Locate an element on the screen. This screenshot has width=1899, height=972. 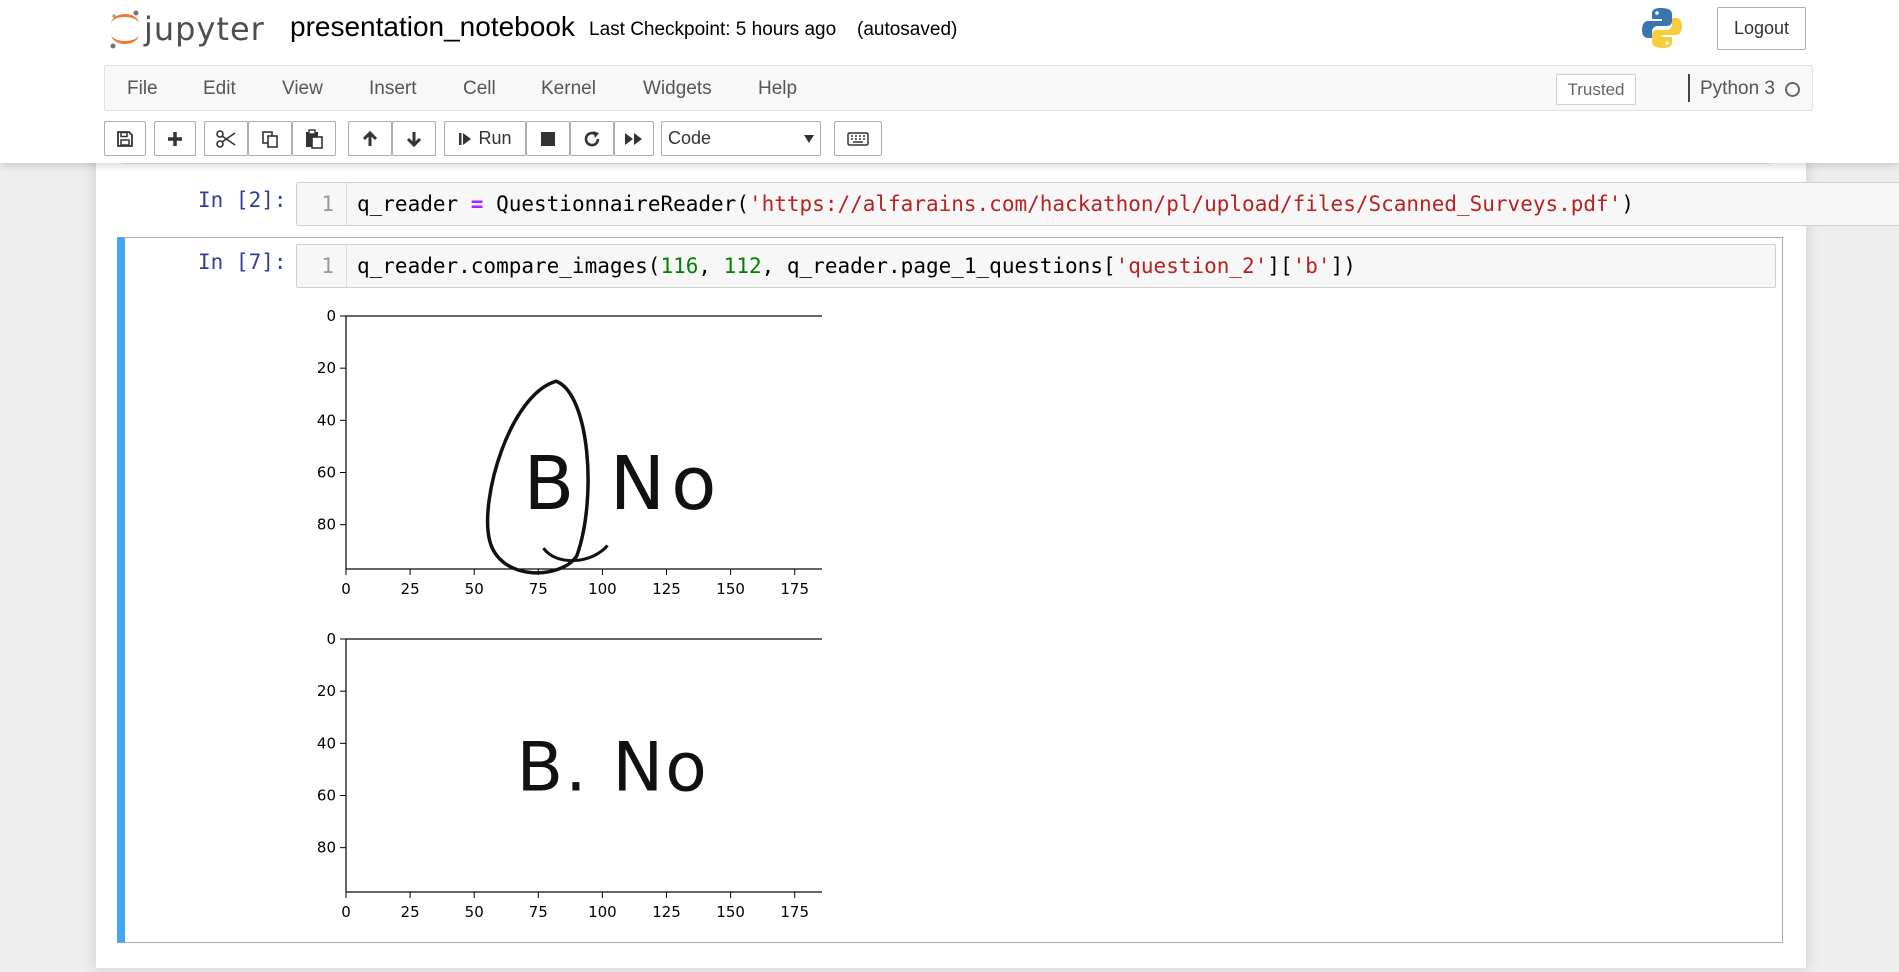
menu-widgets: Widgets is located at coordinates (677, 89).